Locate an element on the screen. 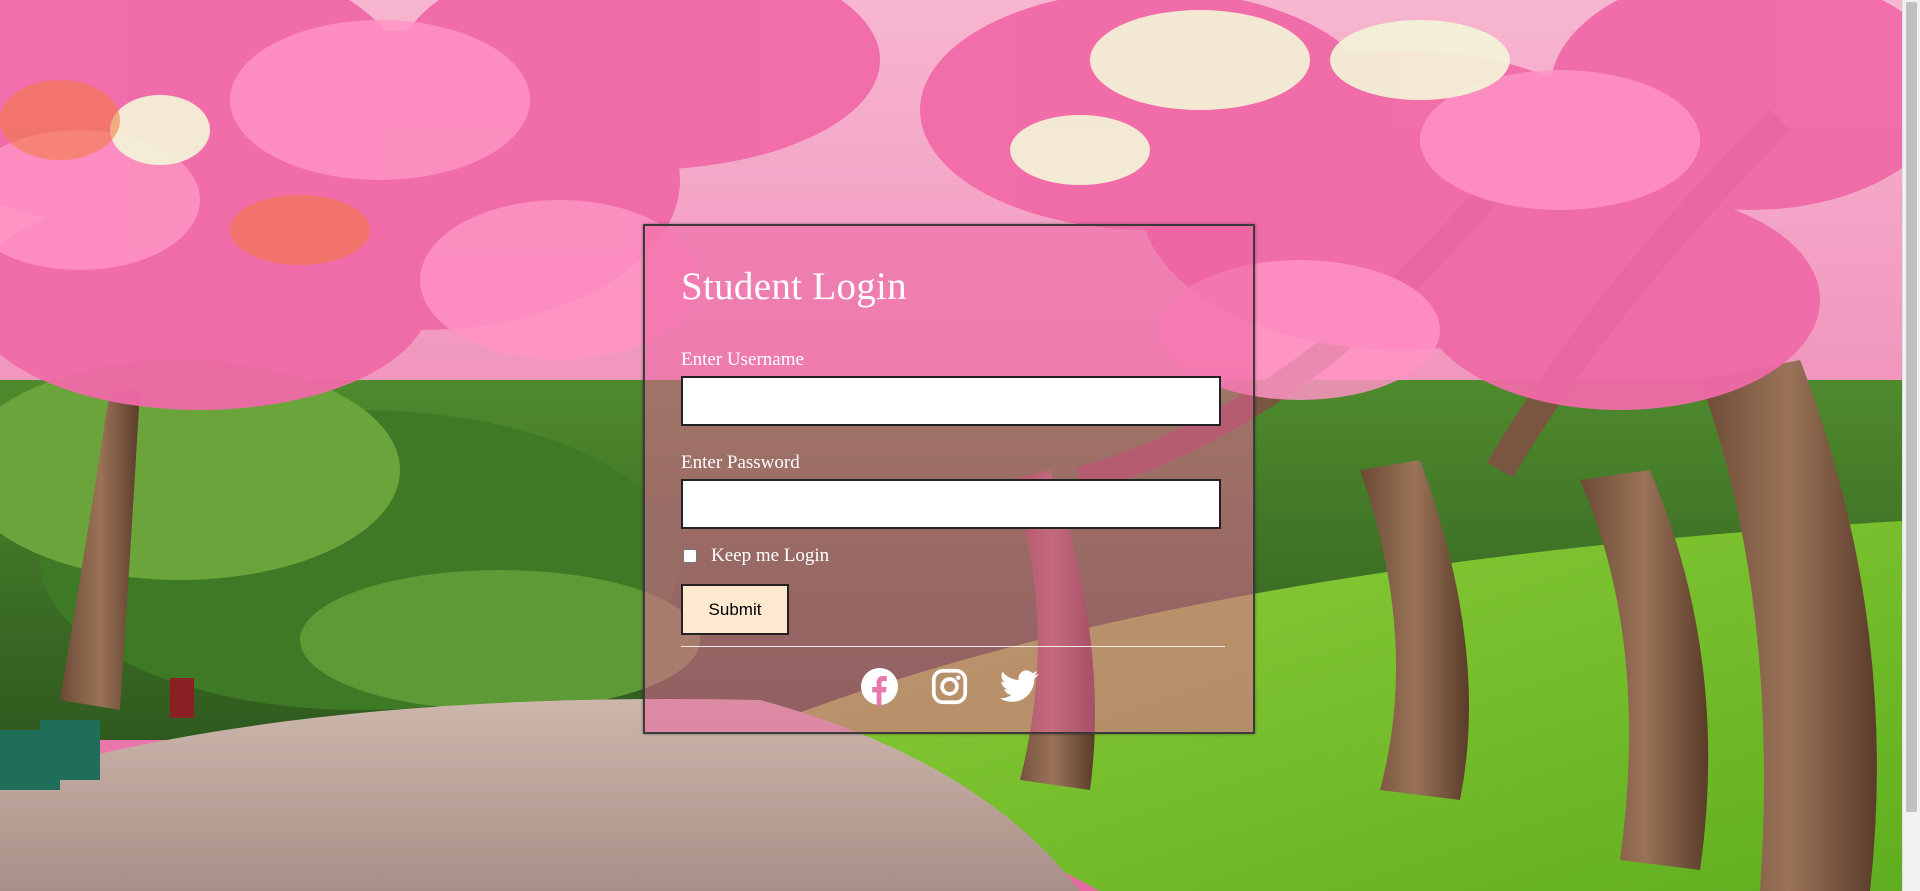  instagram-icon is located at coordinates (949, 686).